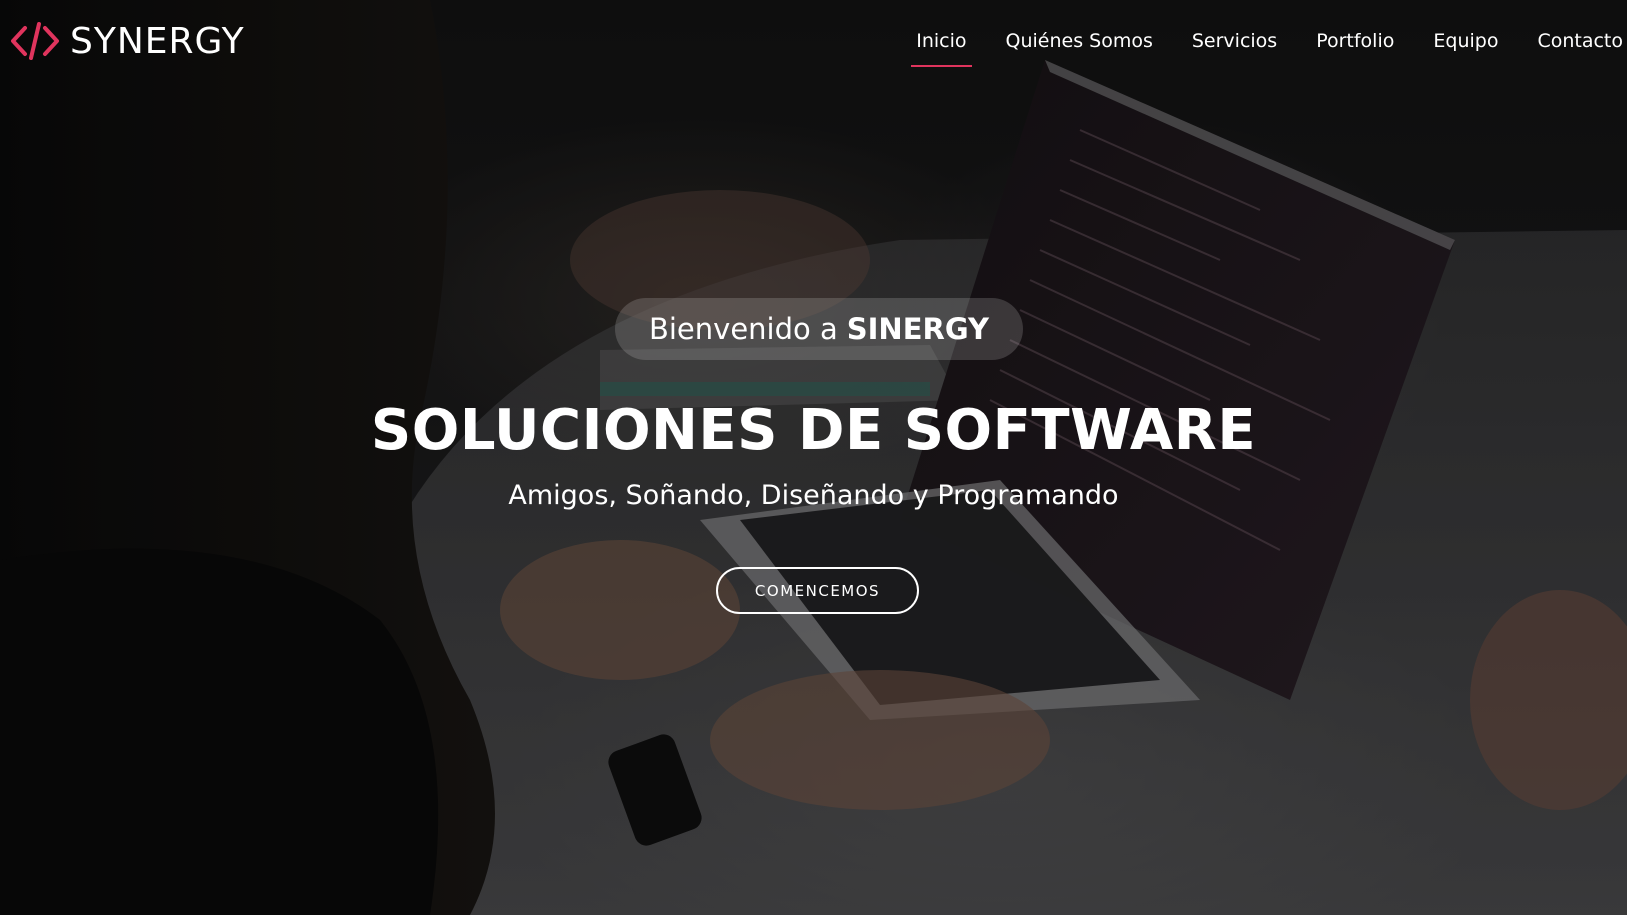 Image resolution: width=1627 pixels, height=915 pixels. I want to click on hero-headline: SOLUCIONES DE SOFTWARE, so click(813, 430).